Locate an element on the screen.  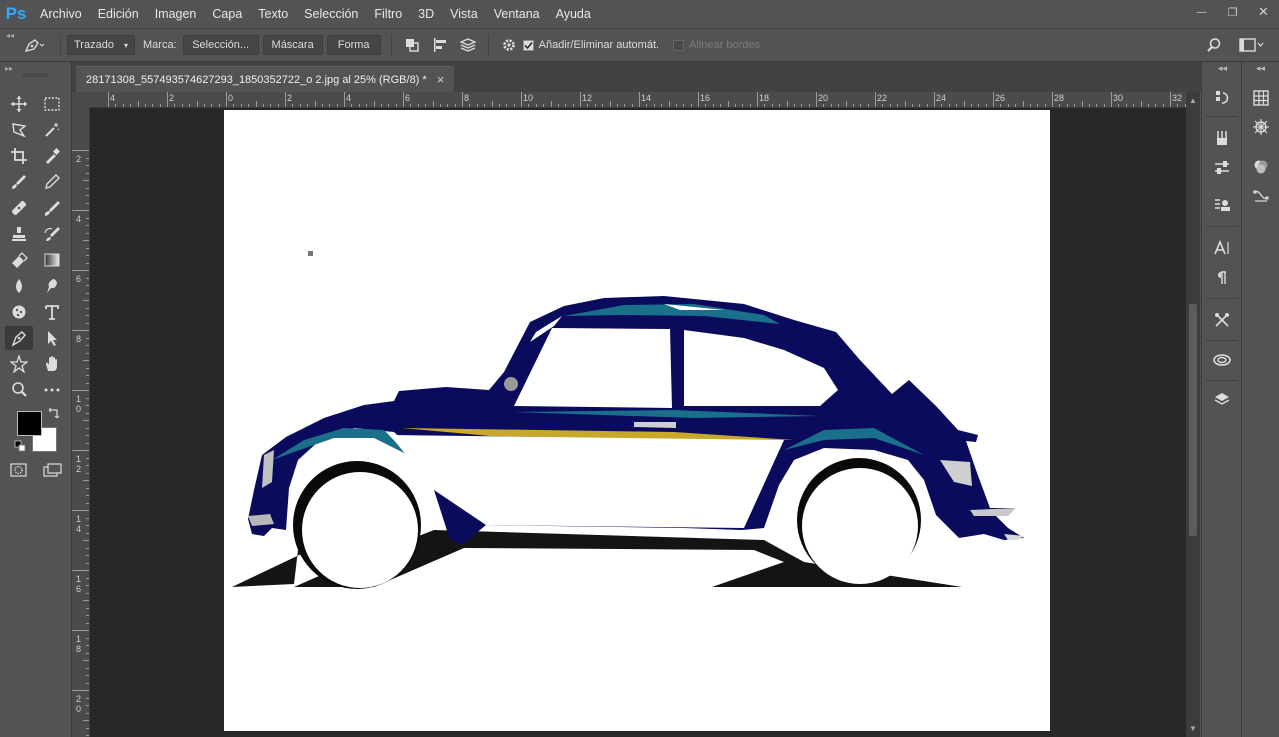
toolbar-collapse-handle: ▸▸ is located at coordinates (9, 68).